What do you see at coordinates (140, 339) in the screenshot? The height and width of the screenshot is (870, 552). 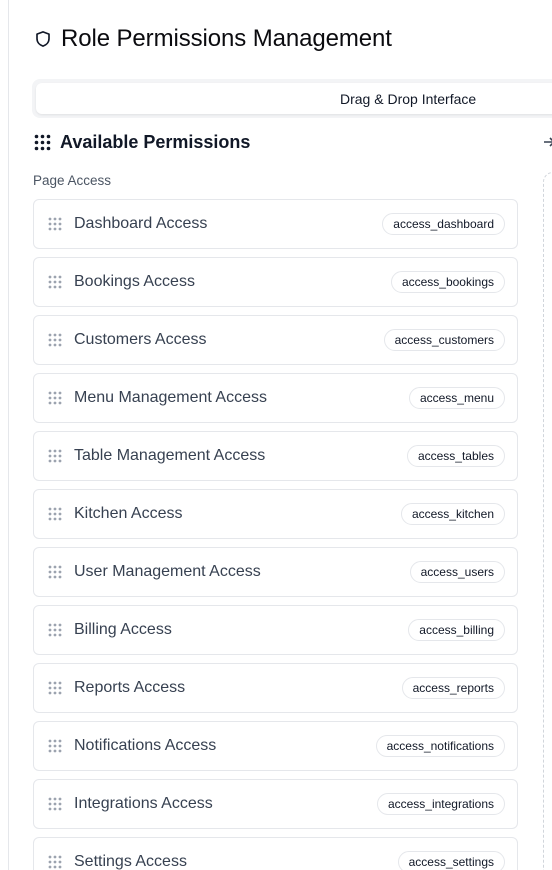 I see `permission-label: Customers Access` at bounding box center [140, 339].